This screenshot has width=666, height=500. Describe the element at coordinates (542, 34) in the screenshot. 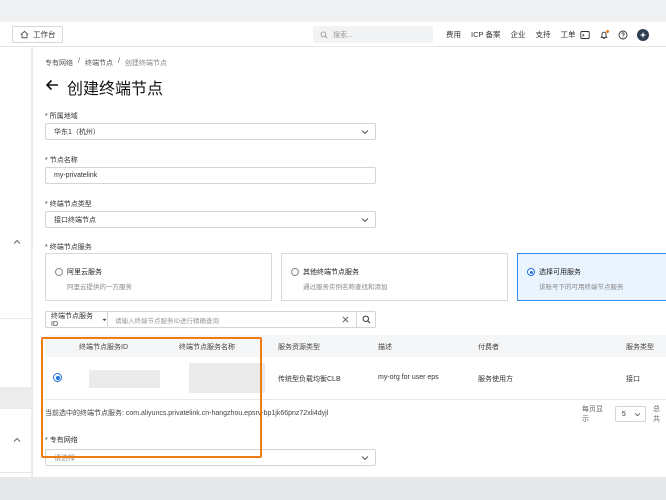

I see `nav-support: 支持` at that location.